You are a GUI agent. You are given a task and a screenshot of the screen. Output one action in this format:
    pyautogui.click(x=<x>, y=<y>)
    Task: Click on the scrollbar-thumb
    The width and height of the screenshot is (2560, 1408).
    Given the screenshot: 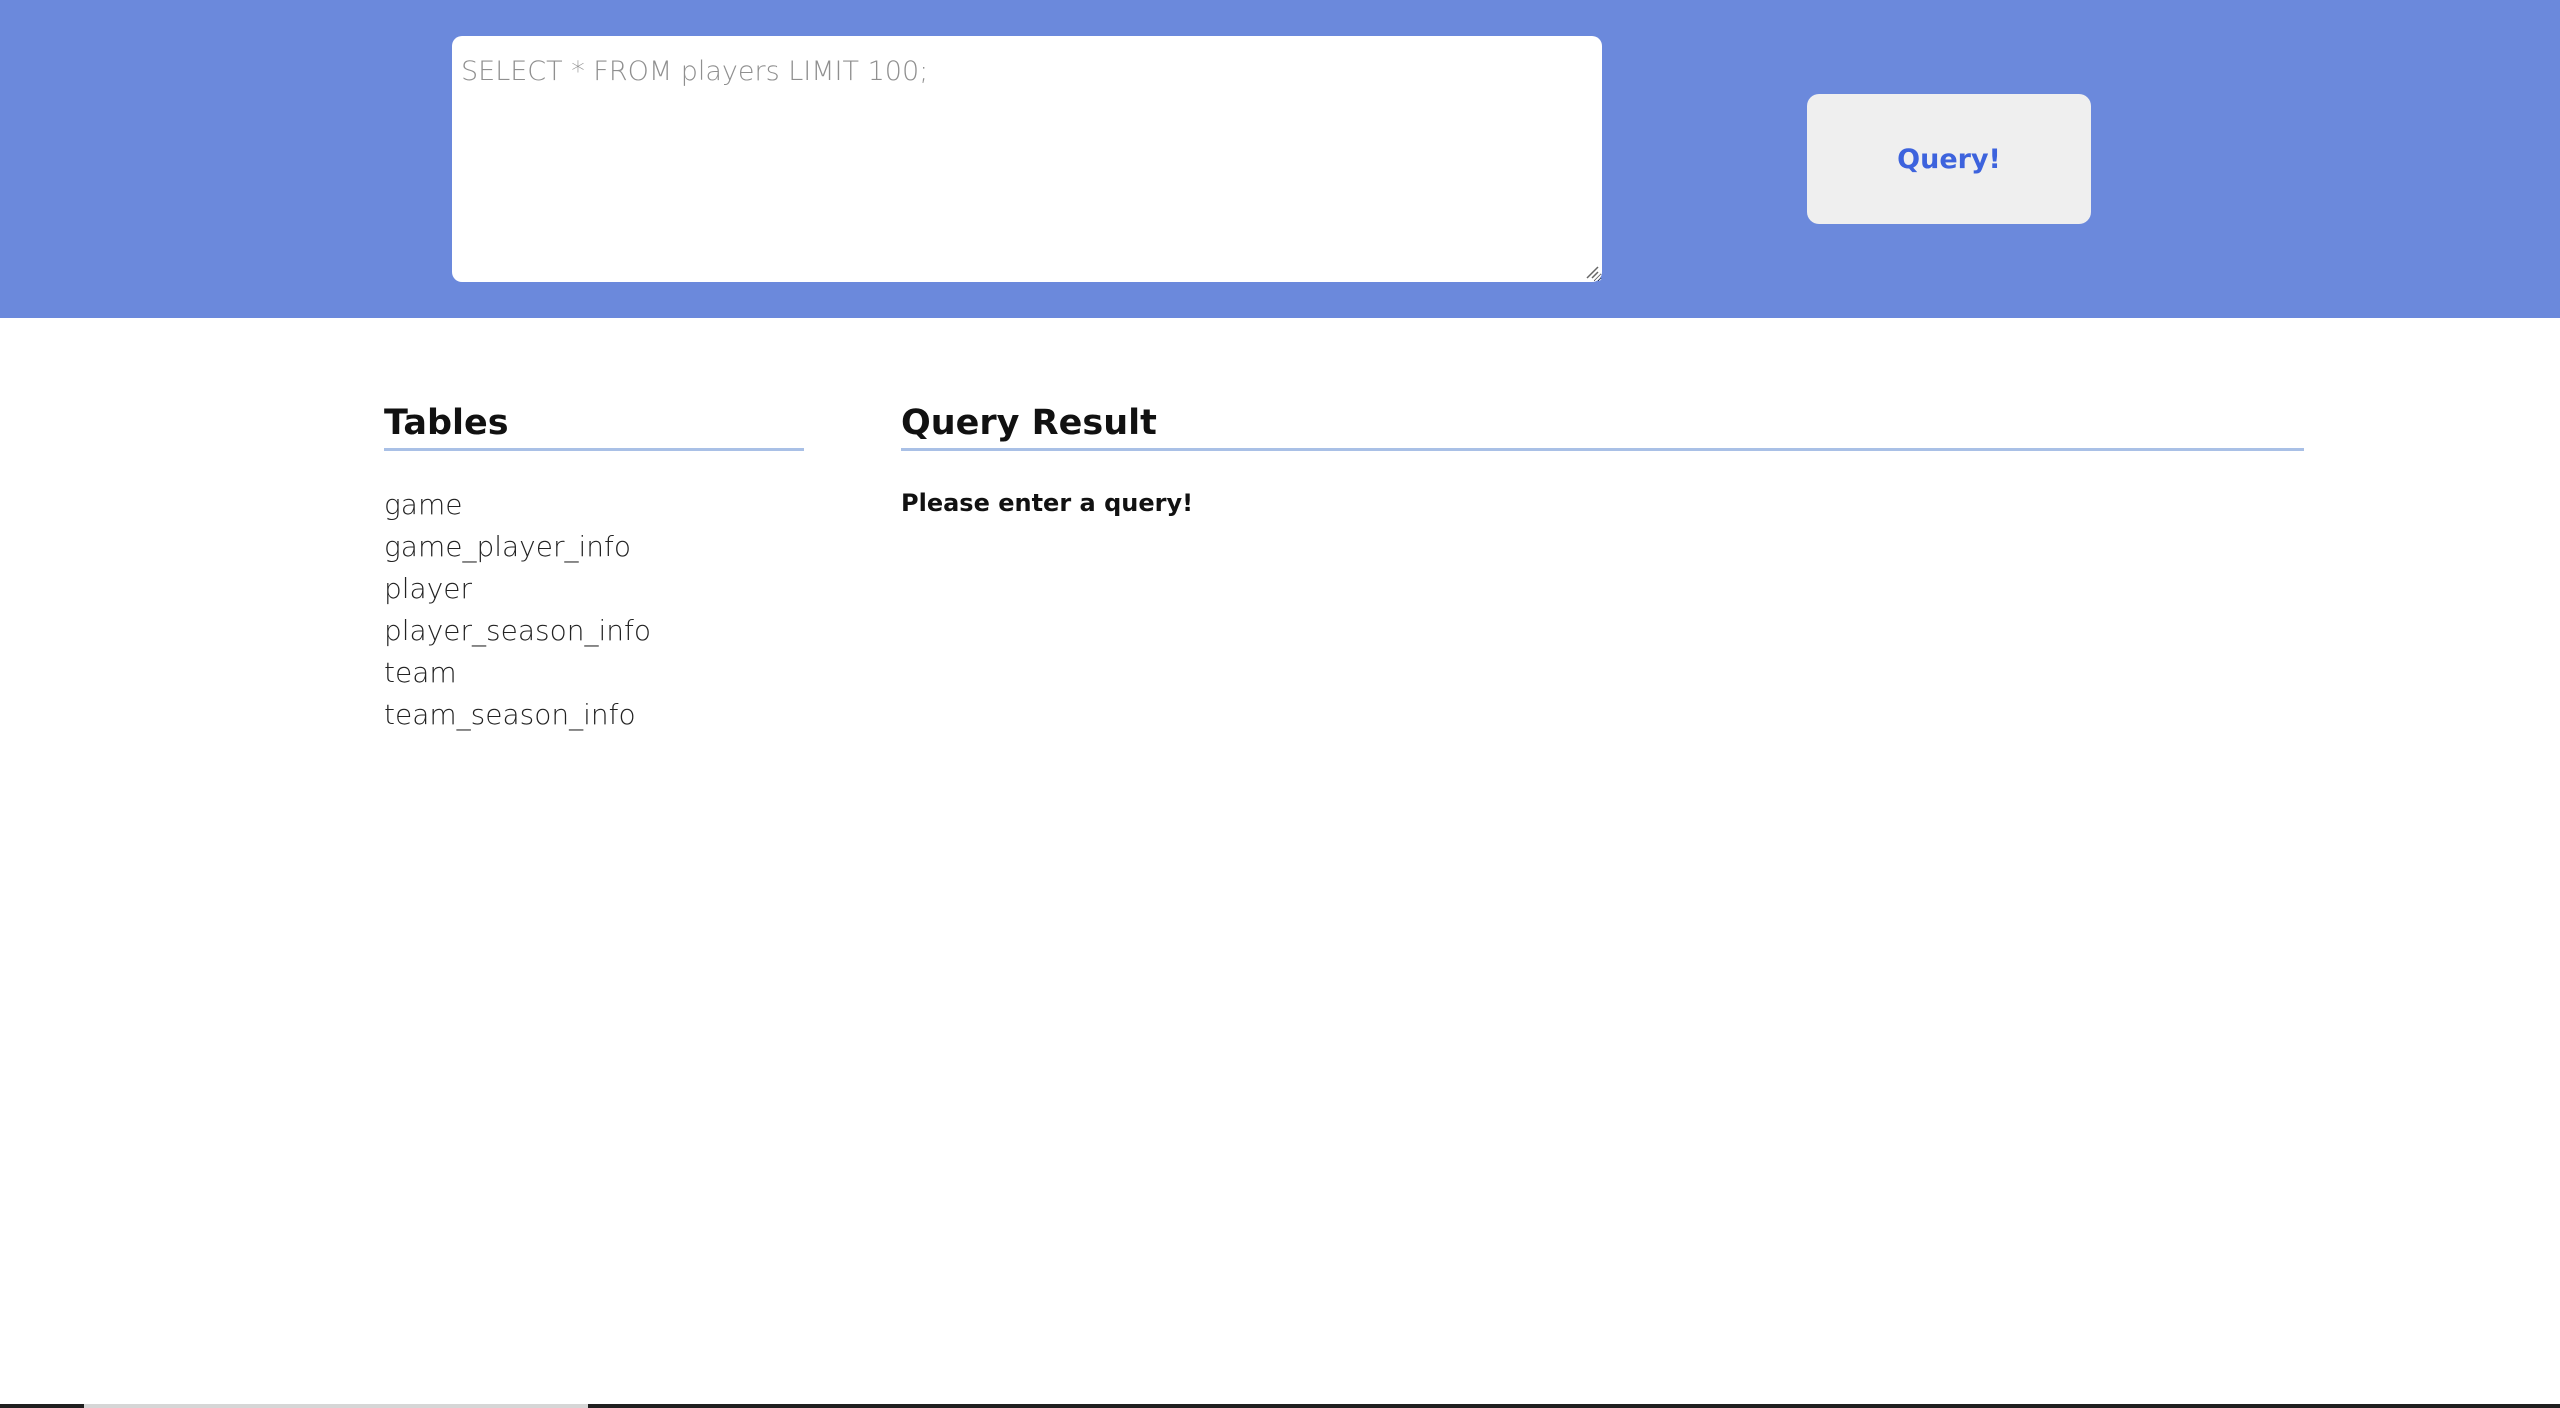 What is the action you would take?
    pyautogui.click(x=336, y=1406)
    